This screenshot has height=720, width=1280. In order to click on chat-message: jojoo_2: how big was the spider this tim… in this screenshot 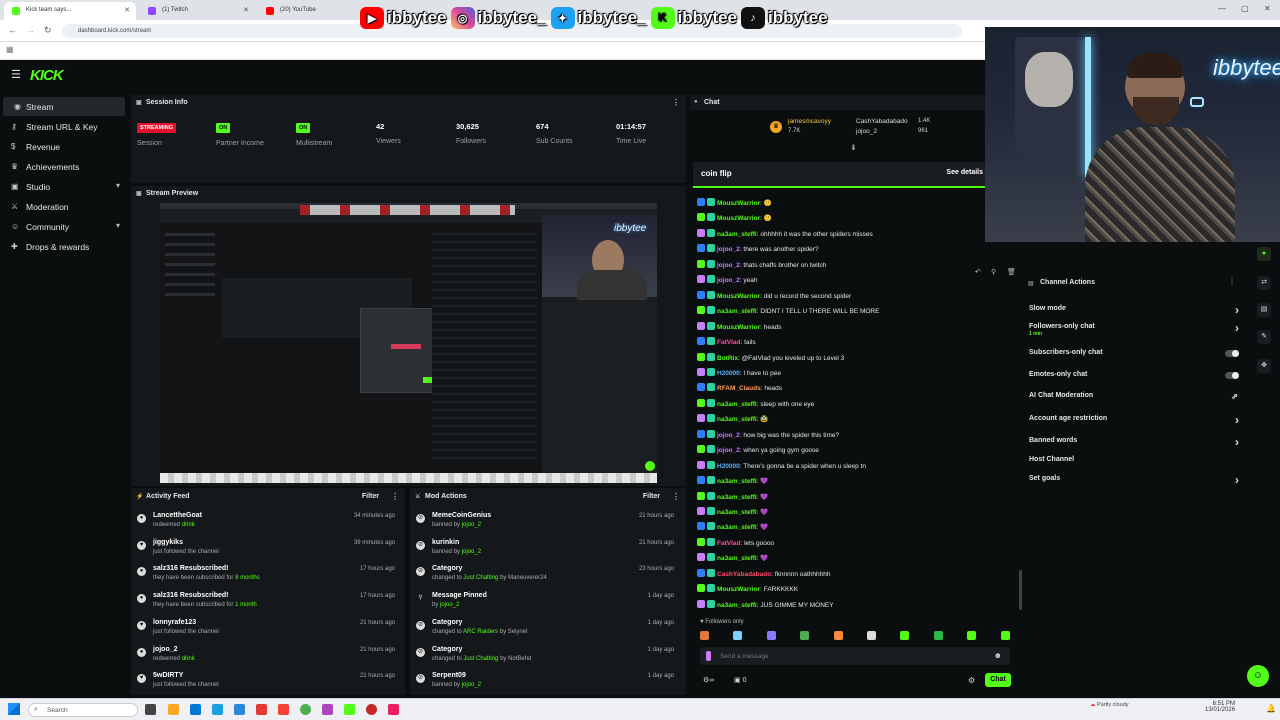, I will do `click(768, 436)`.